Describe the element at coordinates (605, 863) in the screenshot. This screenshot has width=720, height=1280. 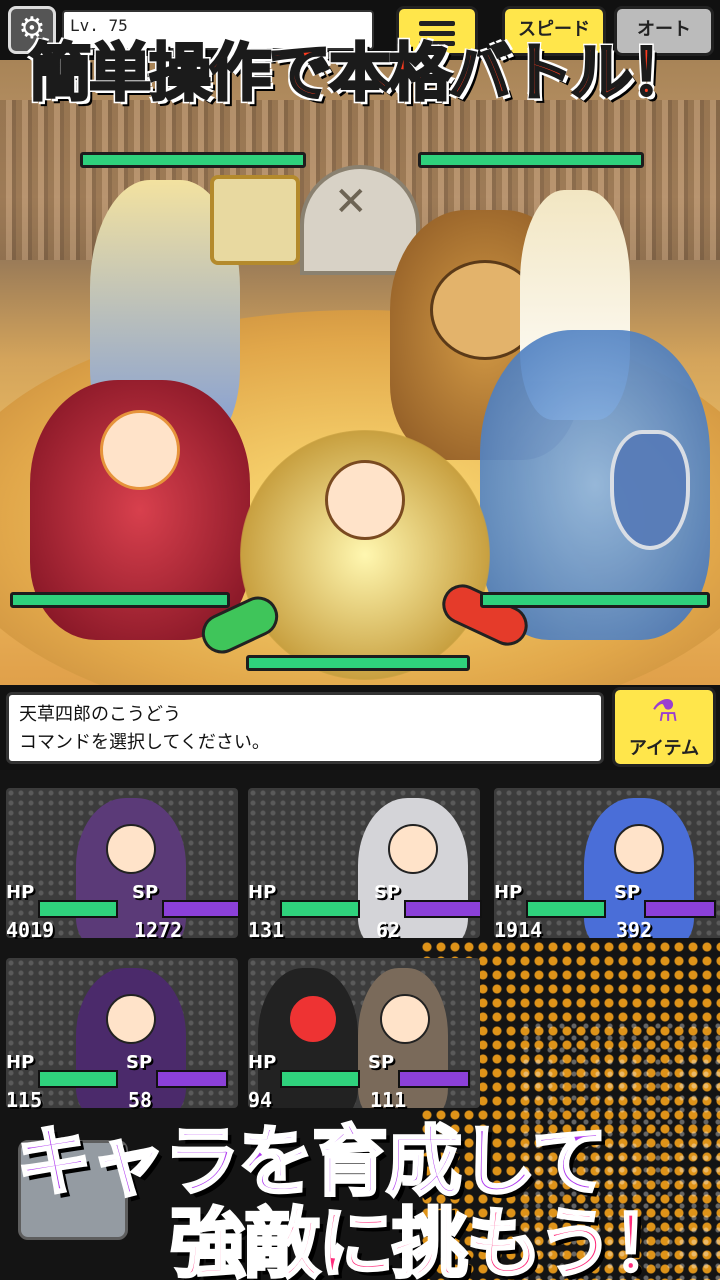
I see `party-card: HP SP 1914 392` at that location.